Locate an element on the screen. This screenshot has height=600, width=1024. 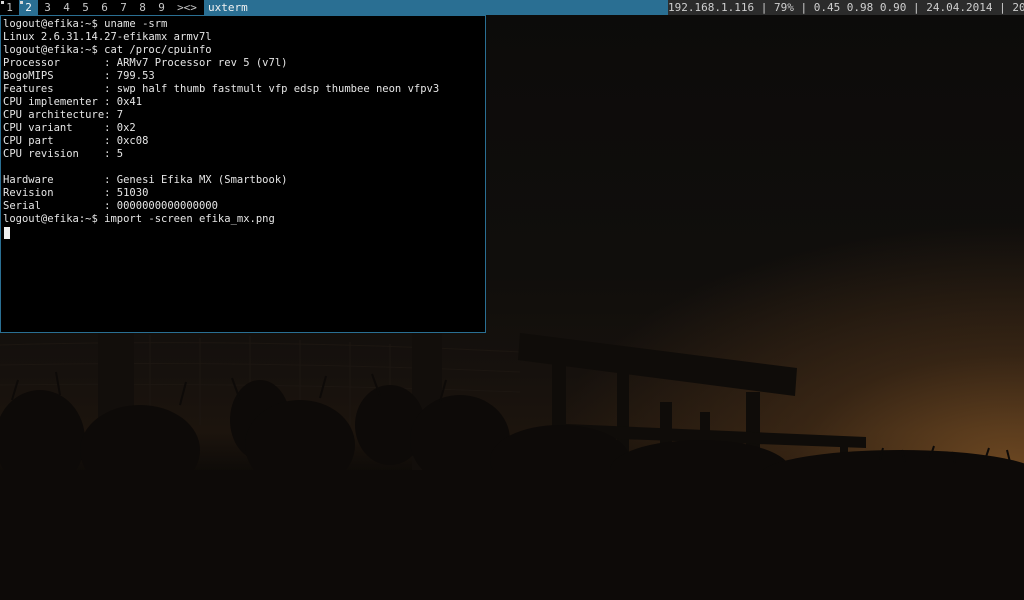
workspace-1: 1 is located at coordinates (9, 7).